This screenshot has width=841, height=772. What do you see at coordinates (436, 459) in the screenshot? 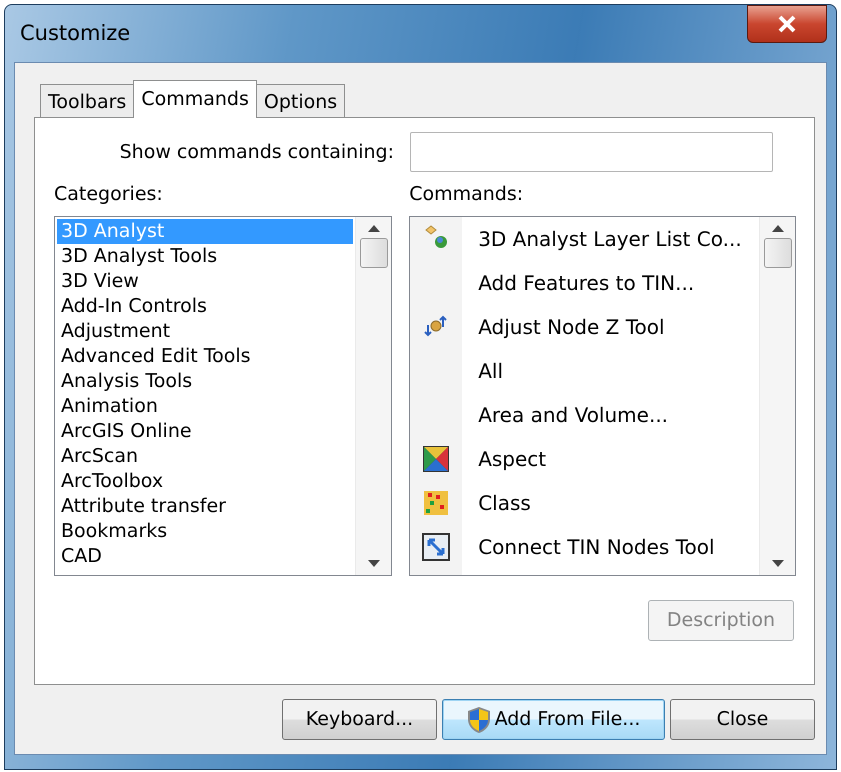
I see `aspect-icon` at bounding box center [436, 459].